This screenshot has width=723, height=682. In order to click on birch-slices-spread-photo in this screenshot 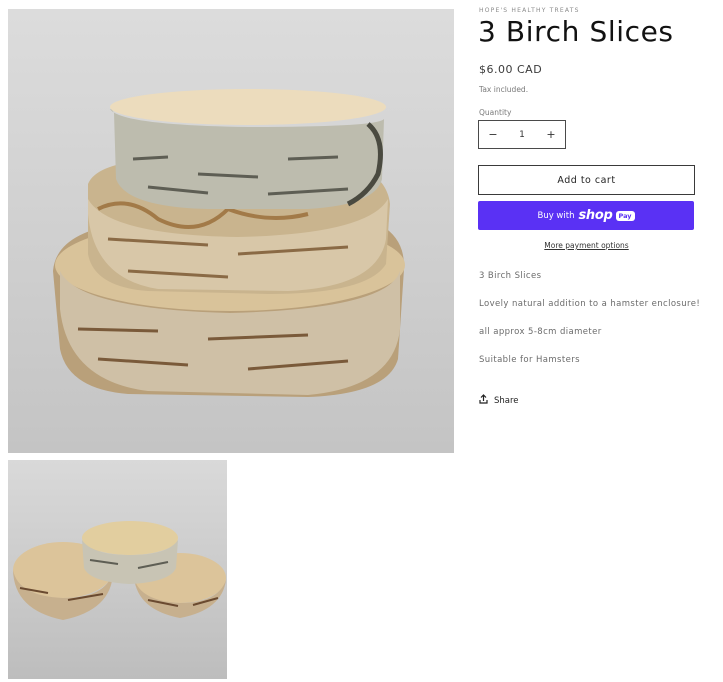, I will do `click(119, 570)`.